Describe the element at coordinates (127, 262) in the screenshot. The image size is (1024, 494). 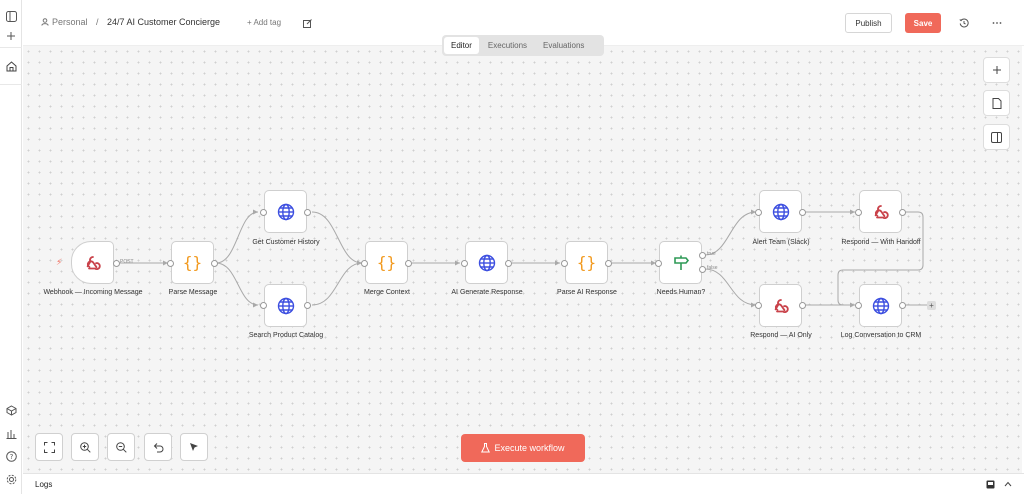
I see `port-tag-post: POST` at that location.